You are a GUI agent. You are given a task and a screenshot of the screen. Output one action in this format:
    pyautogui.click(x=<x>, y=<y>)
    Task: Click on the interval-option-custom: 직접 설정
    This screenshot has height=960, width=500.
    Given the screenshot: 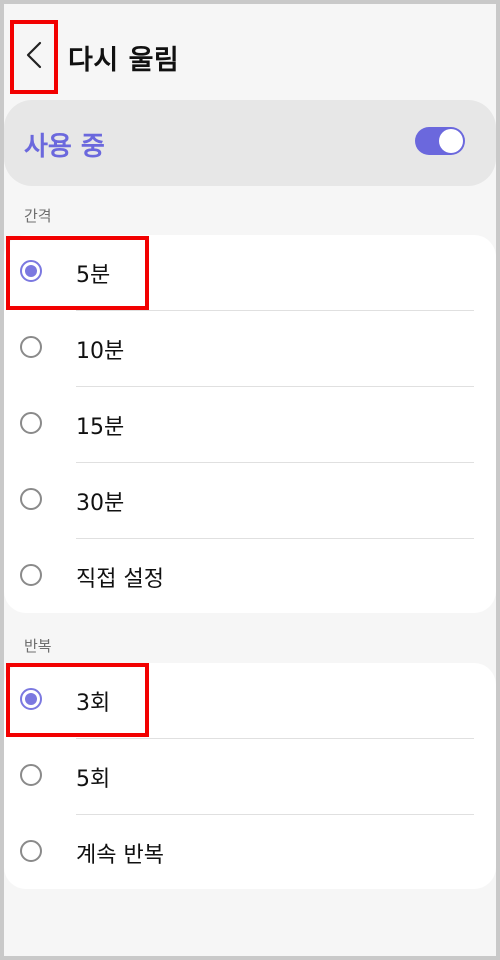 What is the action you would take?
    pyautogui.click(x=250, y=577)
    